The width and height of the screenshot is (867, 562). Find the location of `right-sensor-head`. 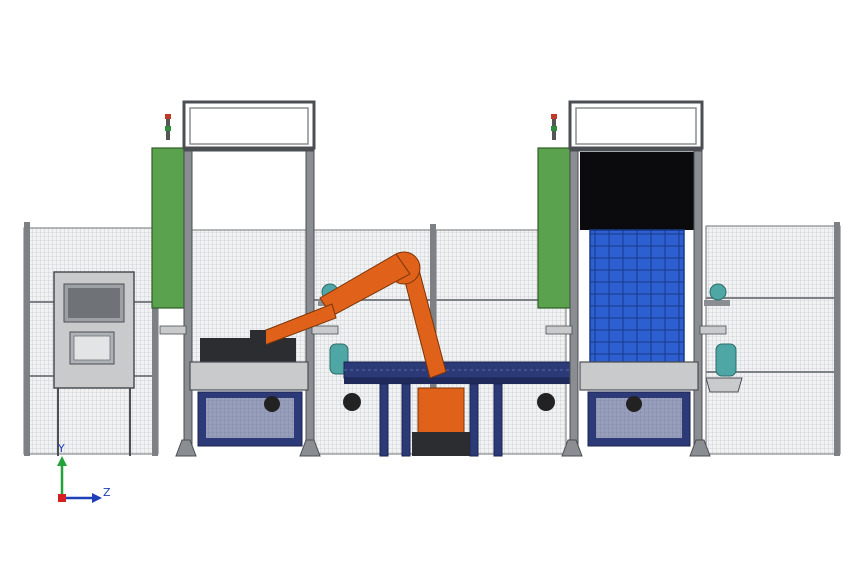

right-sensor-head is located at coordinates (718, 292).